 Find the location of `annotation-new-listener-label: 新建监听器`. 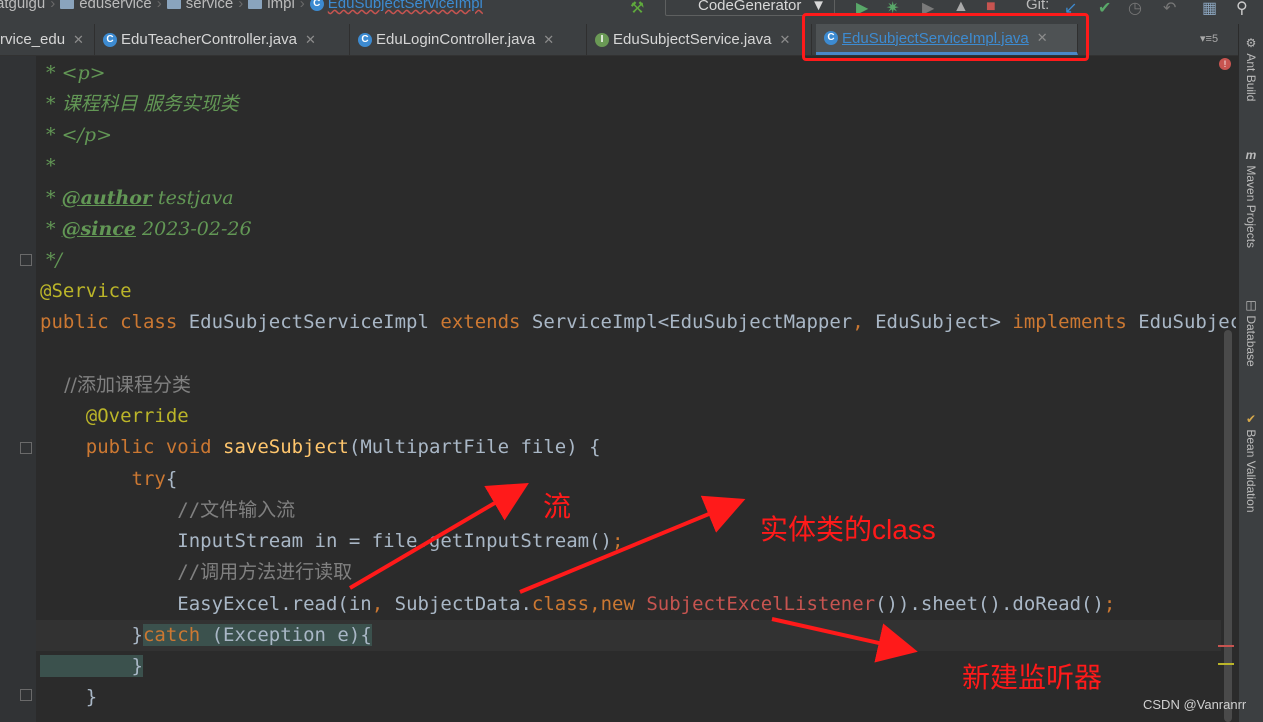

annotation-new-listener-label: 新建监听器 is located at coordinates (1032, 677).